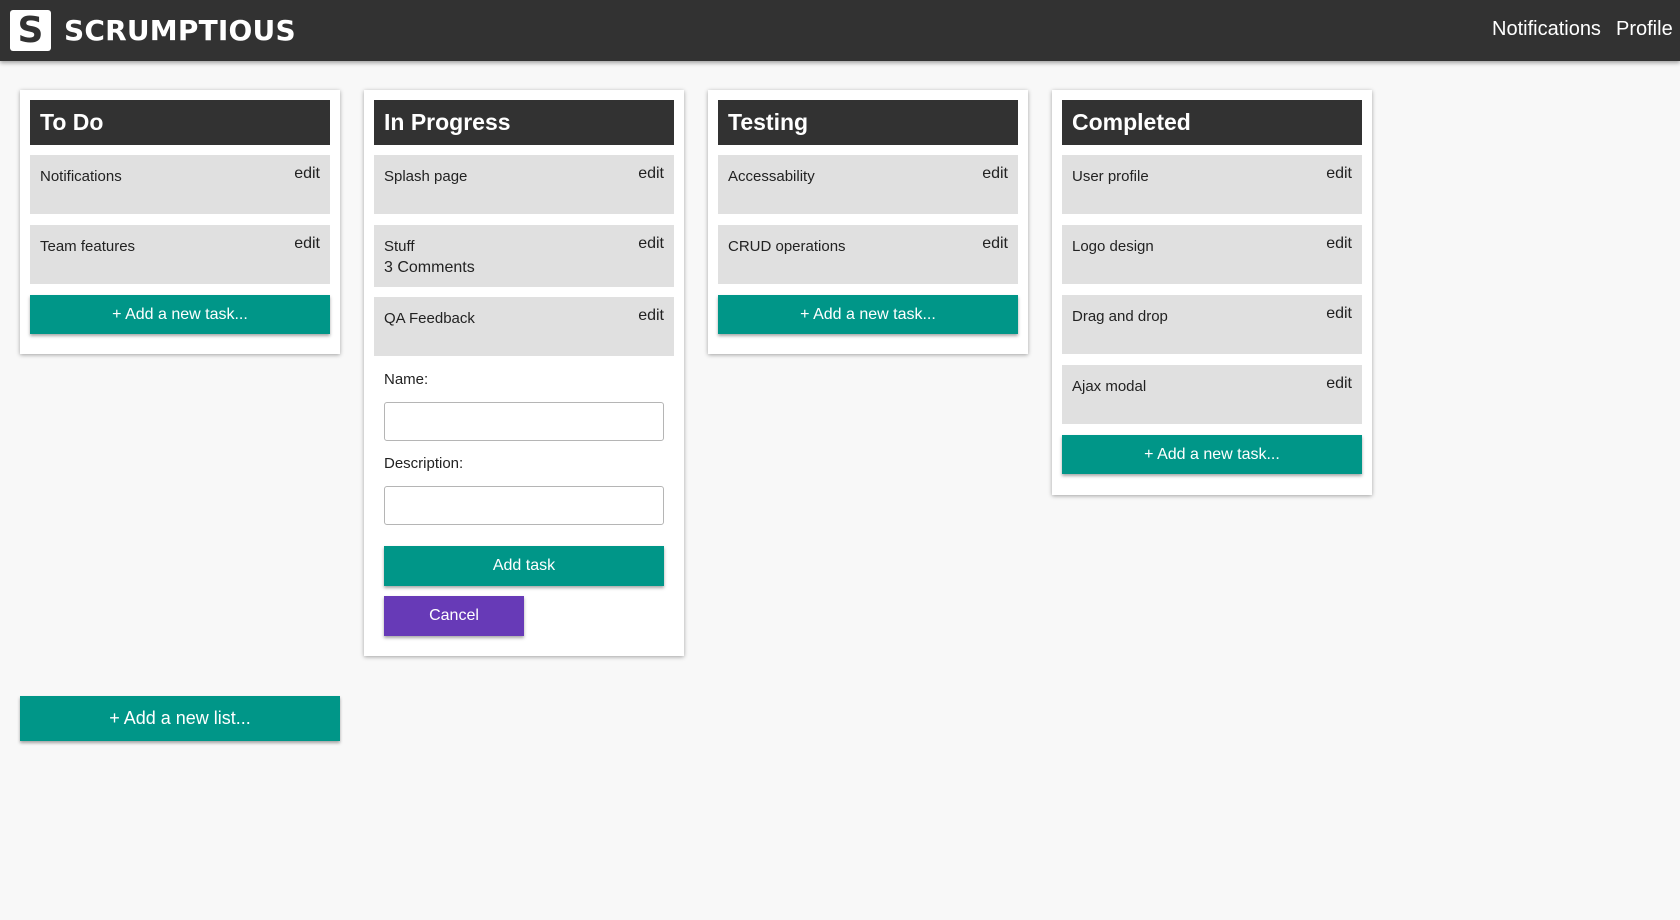 This screenshot has width=1680, height=920. I want to click on task-name: Accessability, so click(771, 176).